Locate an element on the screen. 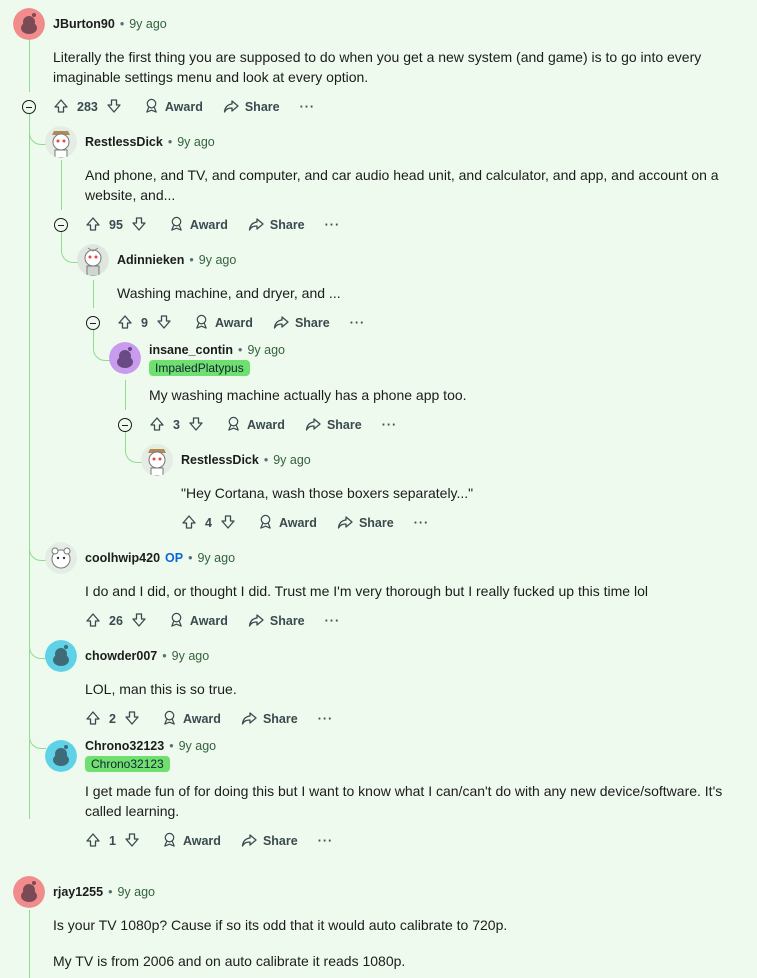 This screenshot has width=757, height=978. vote-count: 4 is located at coordinates (208, 523).